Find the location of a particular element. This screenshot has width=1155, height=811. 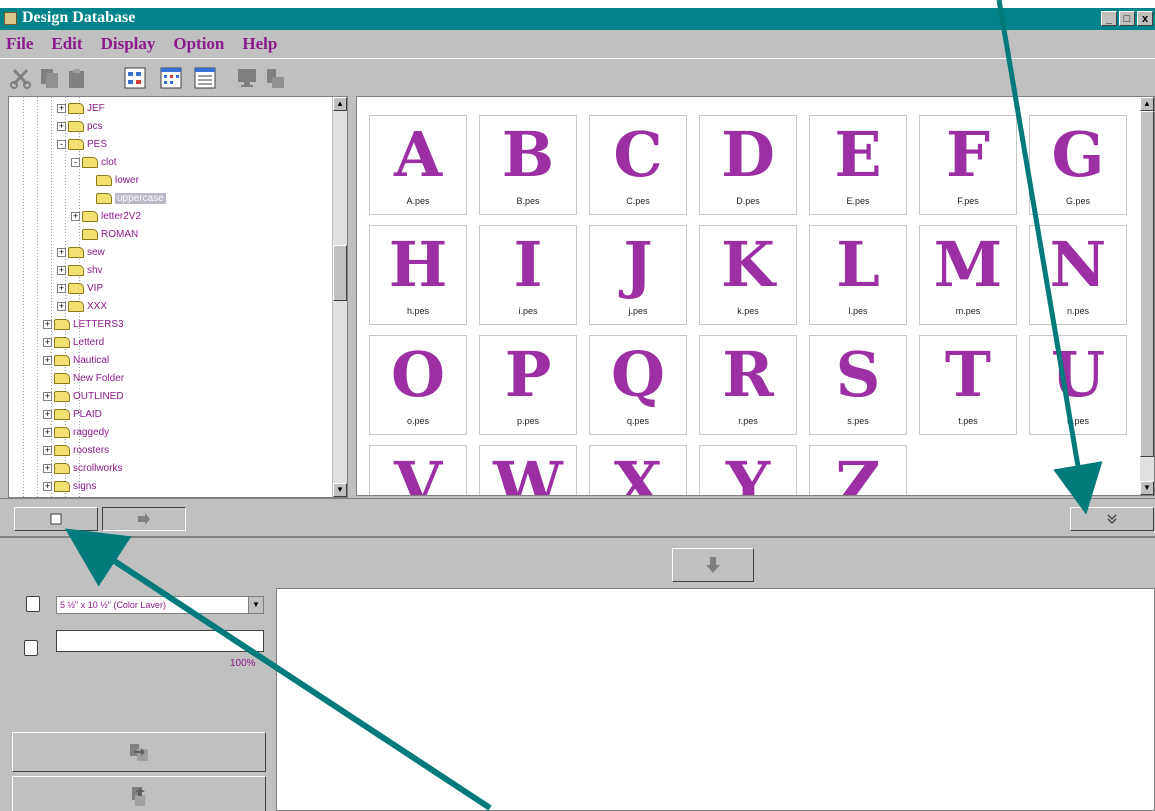

large-icons-icon is located at coordinates (135, 78).